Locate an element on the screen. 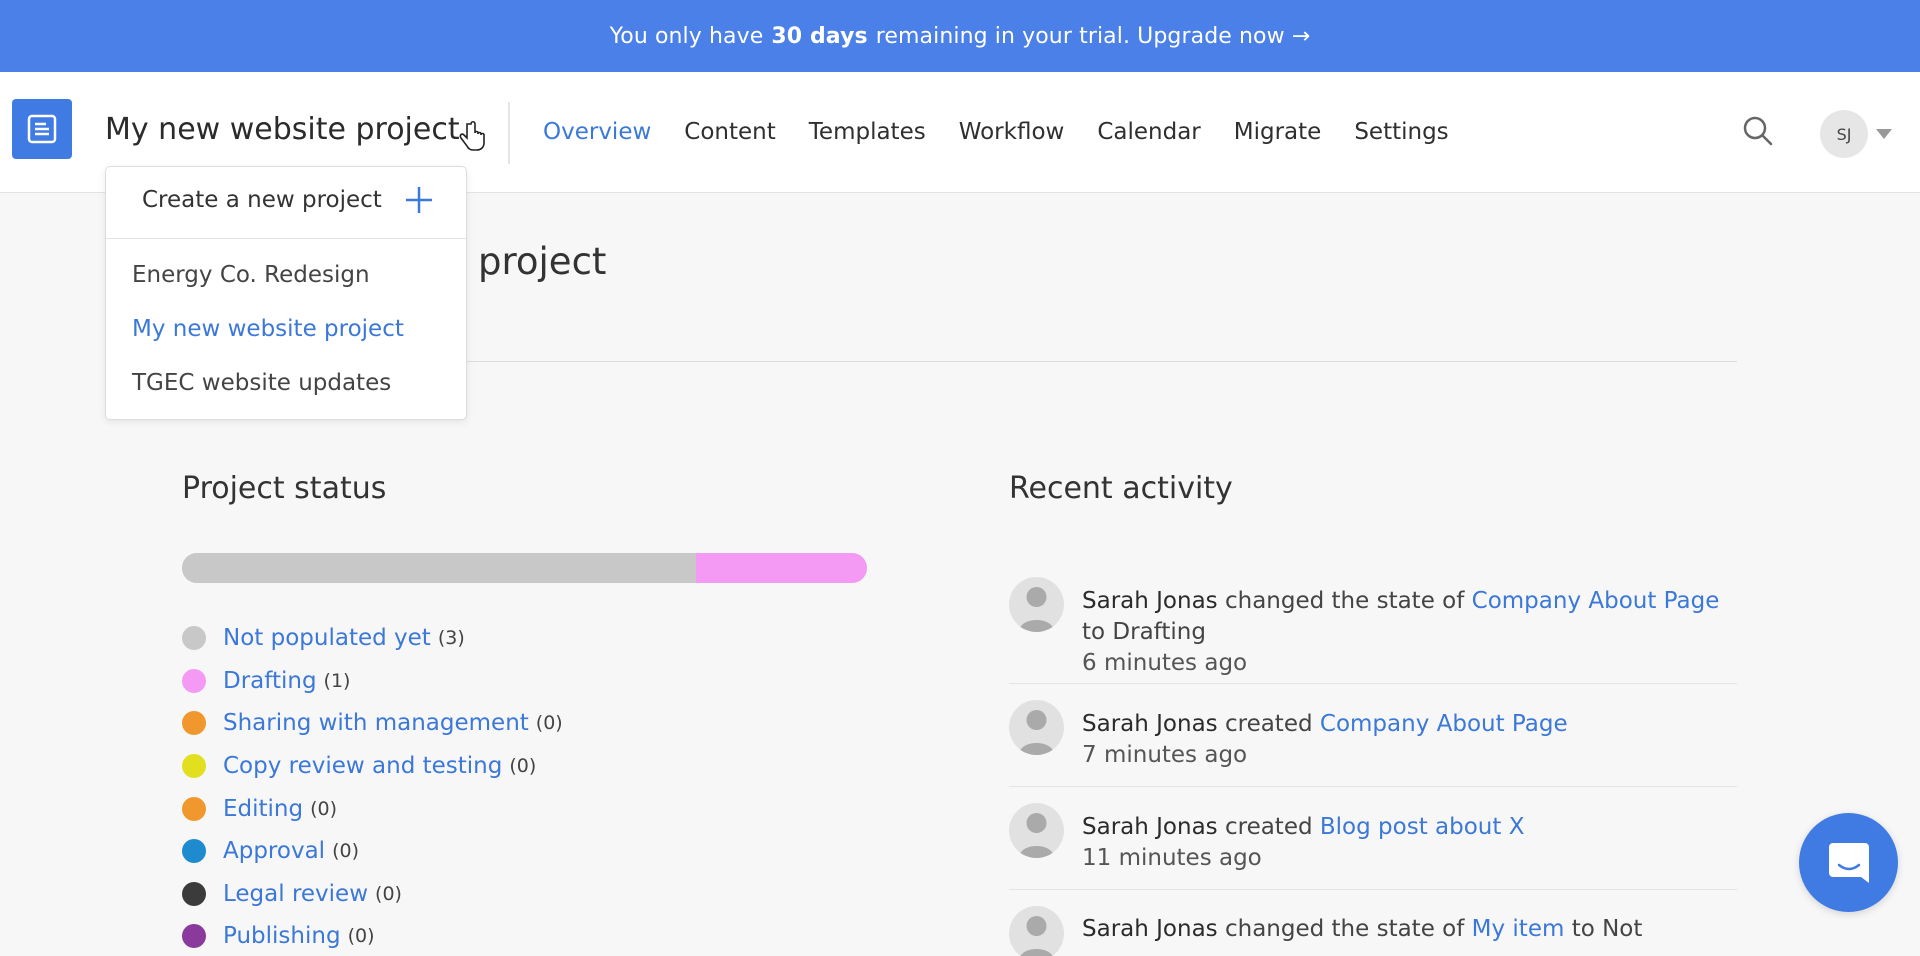  project-option: Energy Co. Redesign is located at coordinates (251, 275).